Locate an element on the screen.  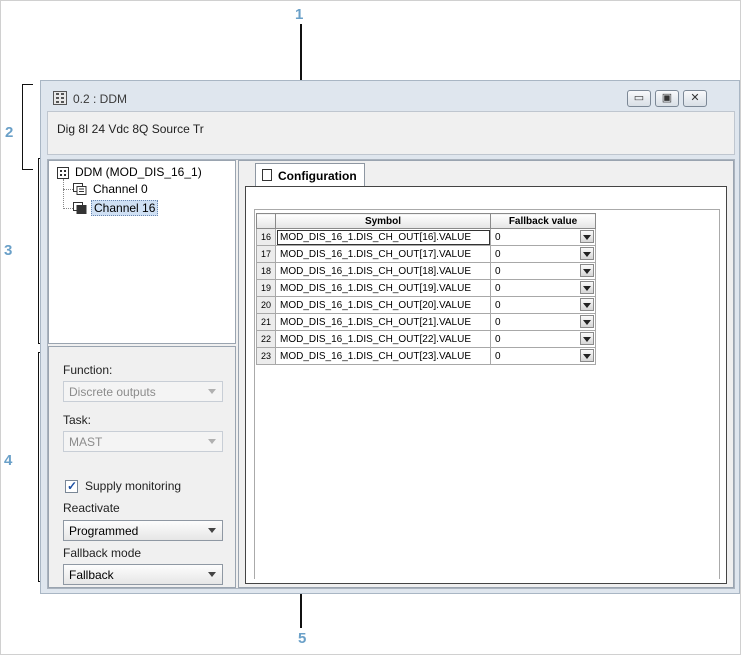
function-dropdown: Discrete outputs is located at coordinates (143, 391).